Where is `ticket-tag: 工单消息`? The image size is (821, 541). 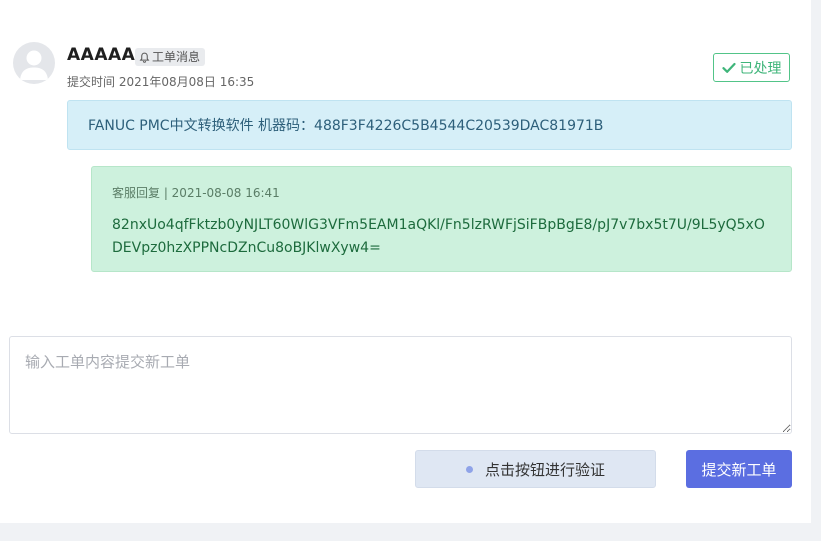 ticket-tag: 工单消息 is located at coordinates (170, 57).